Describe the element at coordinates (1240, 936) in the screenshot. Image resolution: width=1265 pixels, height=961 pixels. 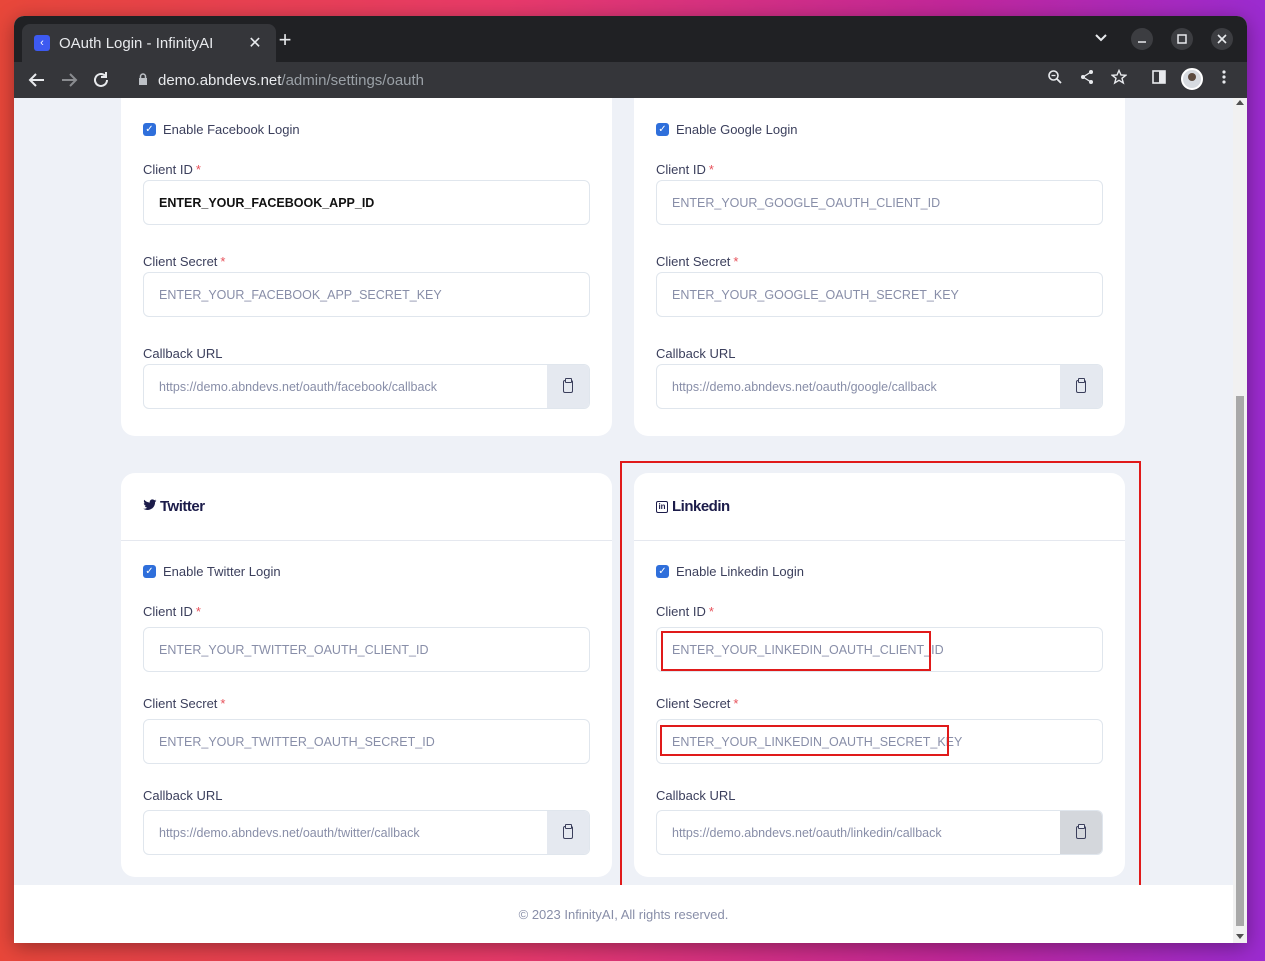
I see `scroll-down-arrow-icon` at that location.